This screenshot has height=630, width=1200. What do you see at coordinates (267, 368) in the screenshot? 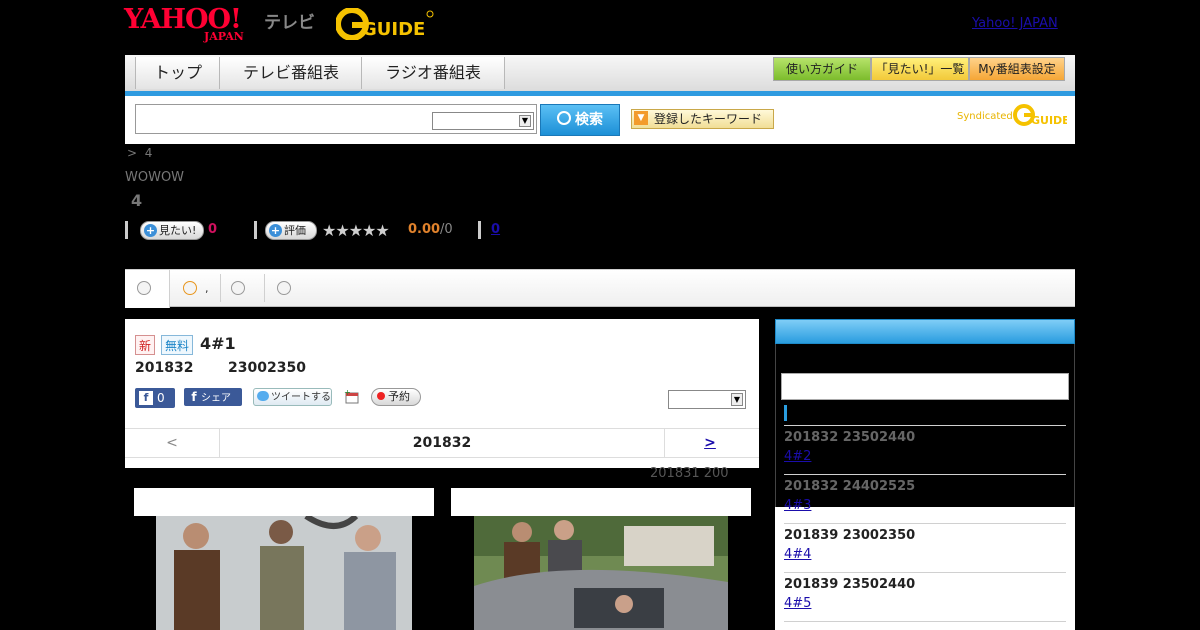
I see `episode-time: 23002350` at bounding box center [267, 368].